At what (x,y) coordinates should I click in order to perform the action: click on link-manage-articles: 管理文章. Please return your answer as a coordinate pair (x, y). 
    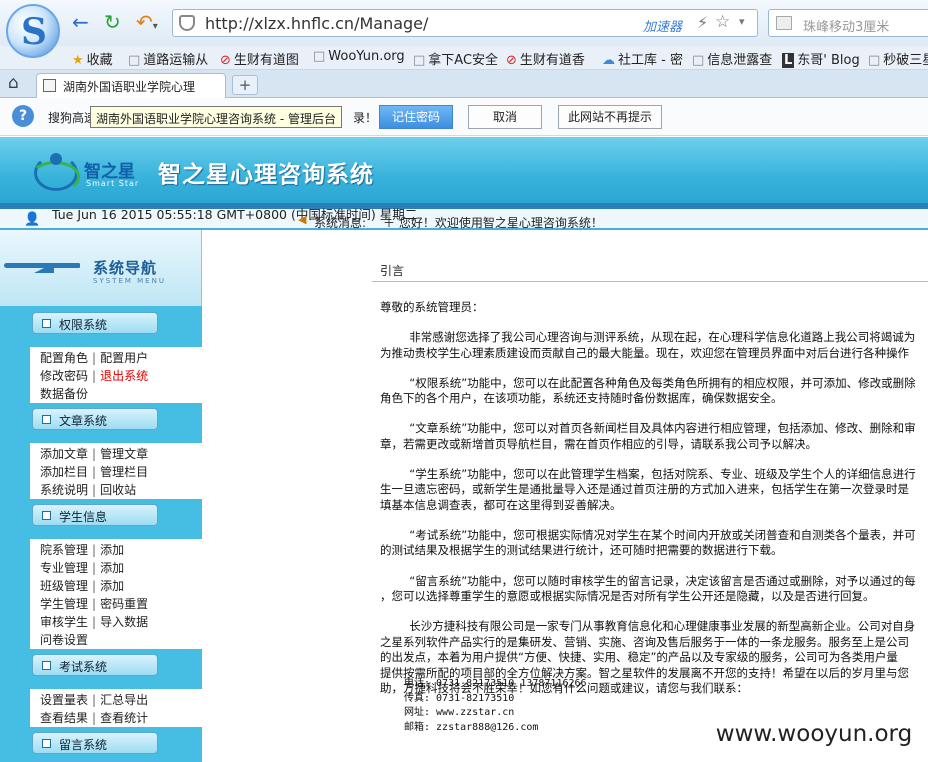
    Looking at the image, I should click on (124, 454).